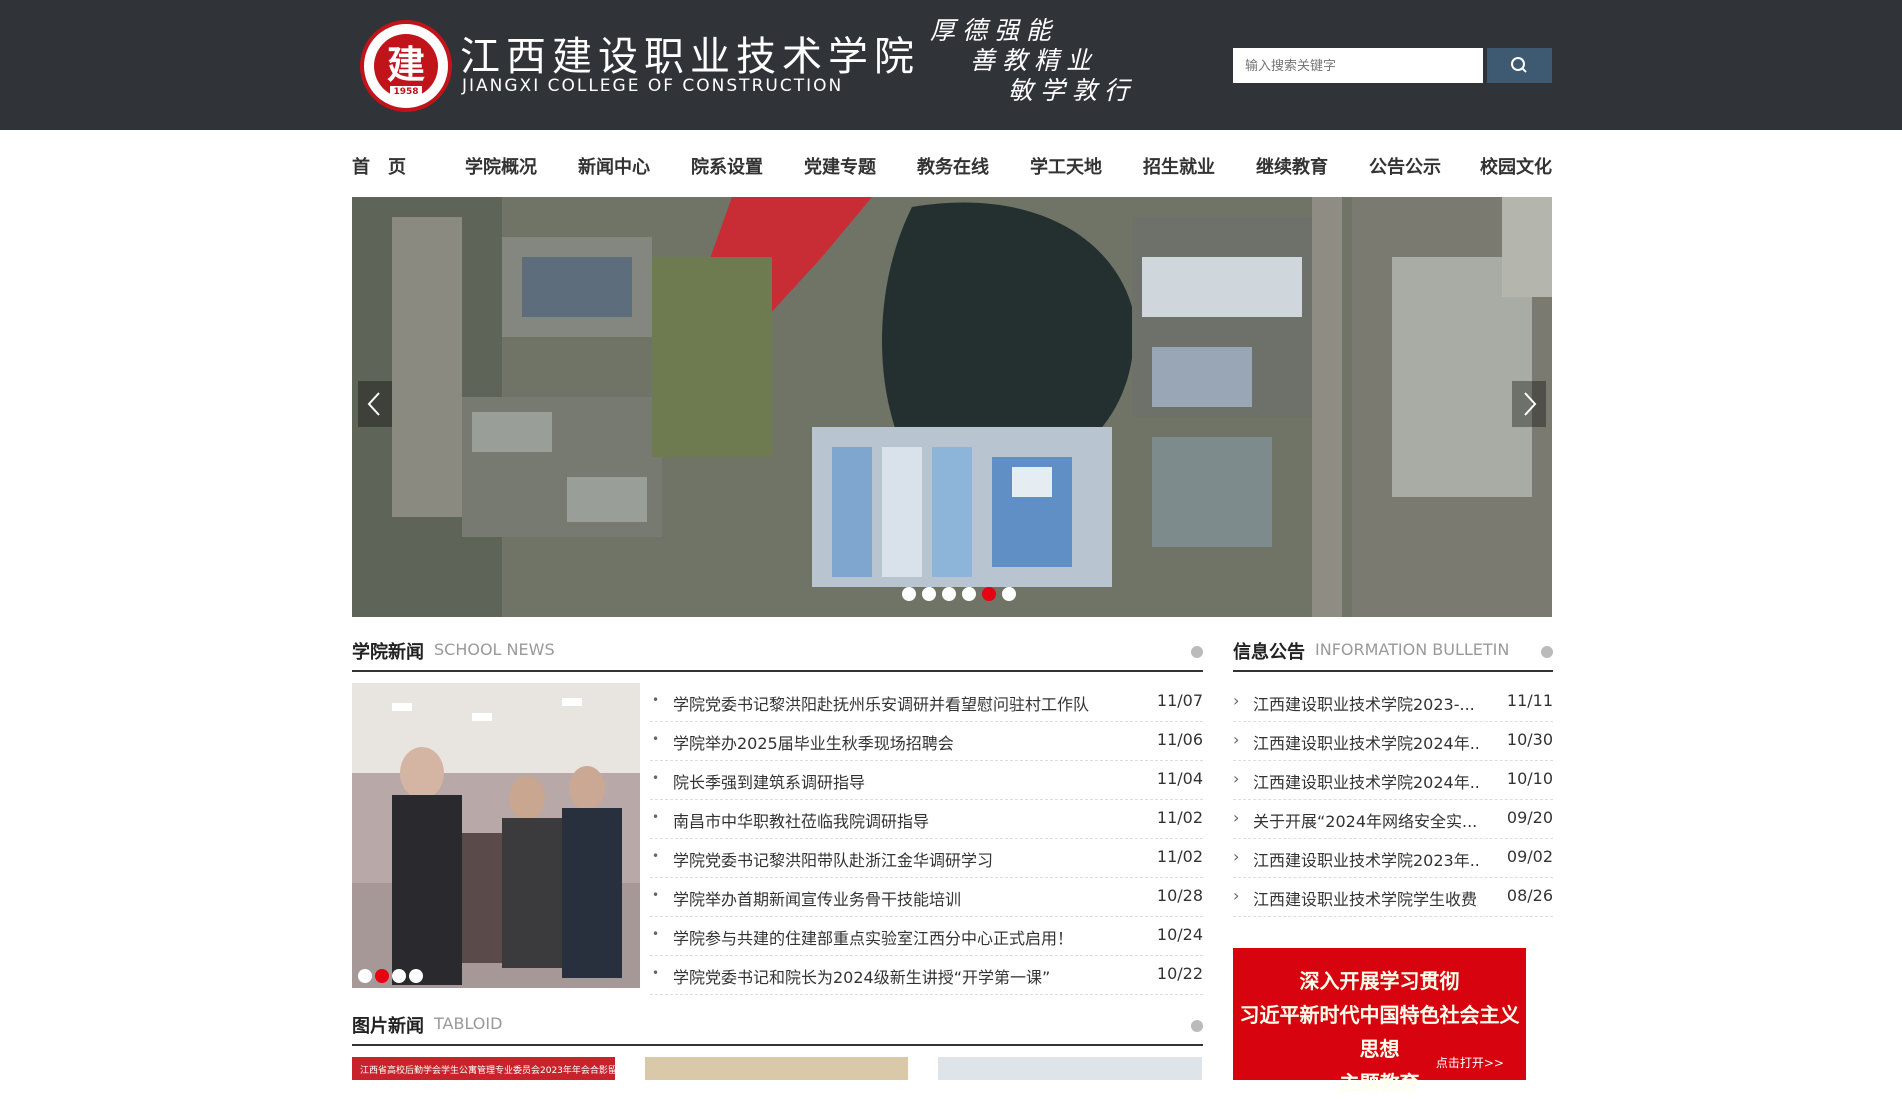  I want to click on nav-home: 首 页, so click(379, 166).